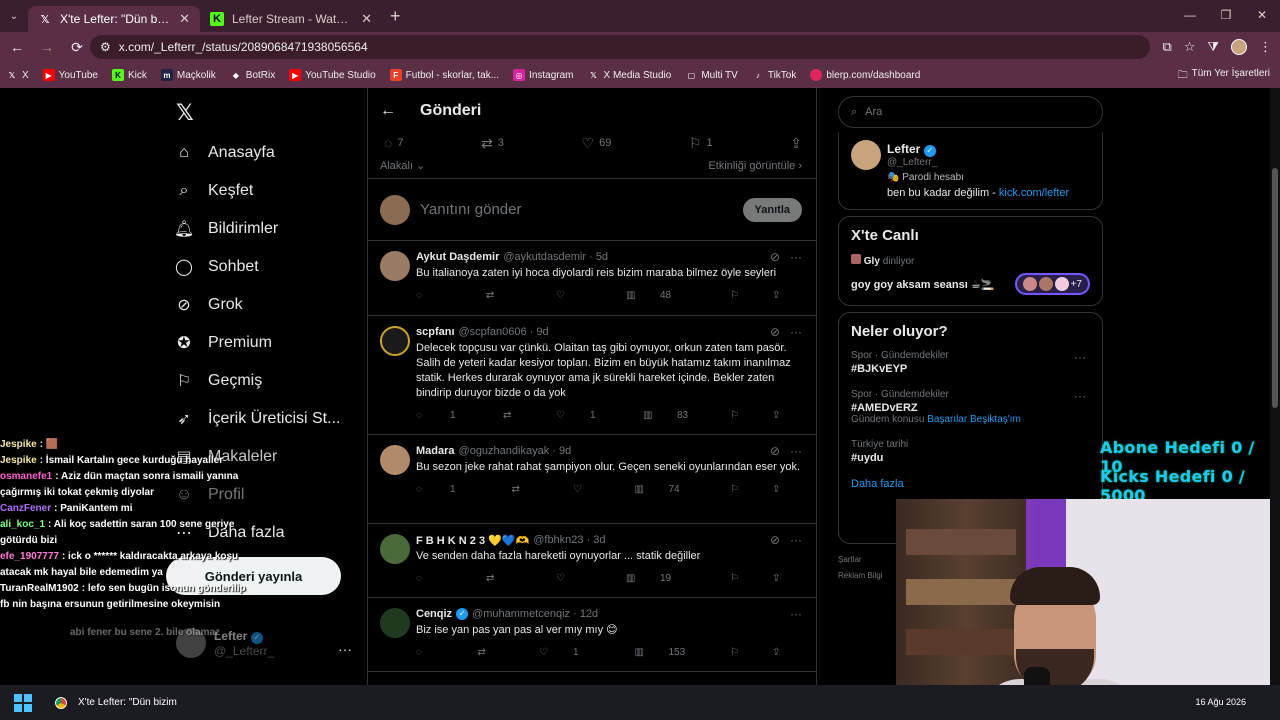 Image resolution: width=1280 pixels, height=720 pixels. Describe the element at coordinates (185, 113) in the screenshot. I see `x-logo-icon: 𝕏` at that location.